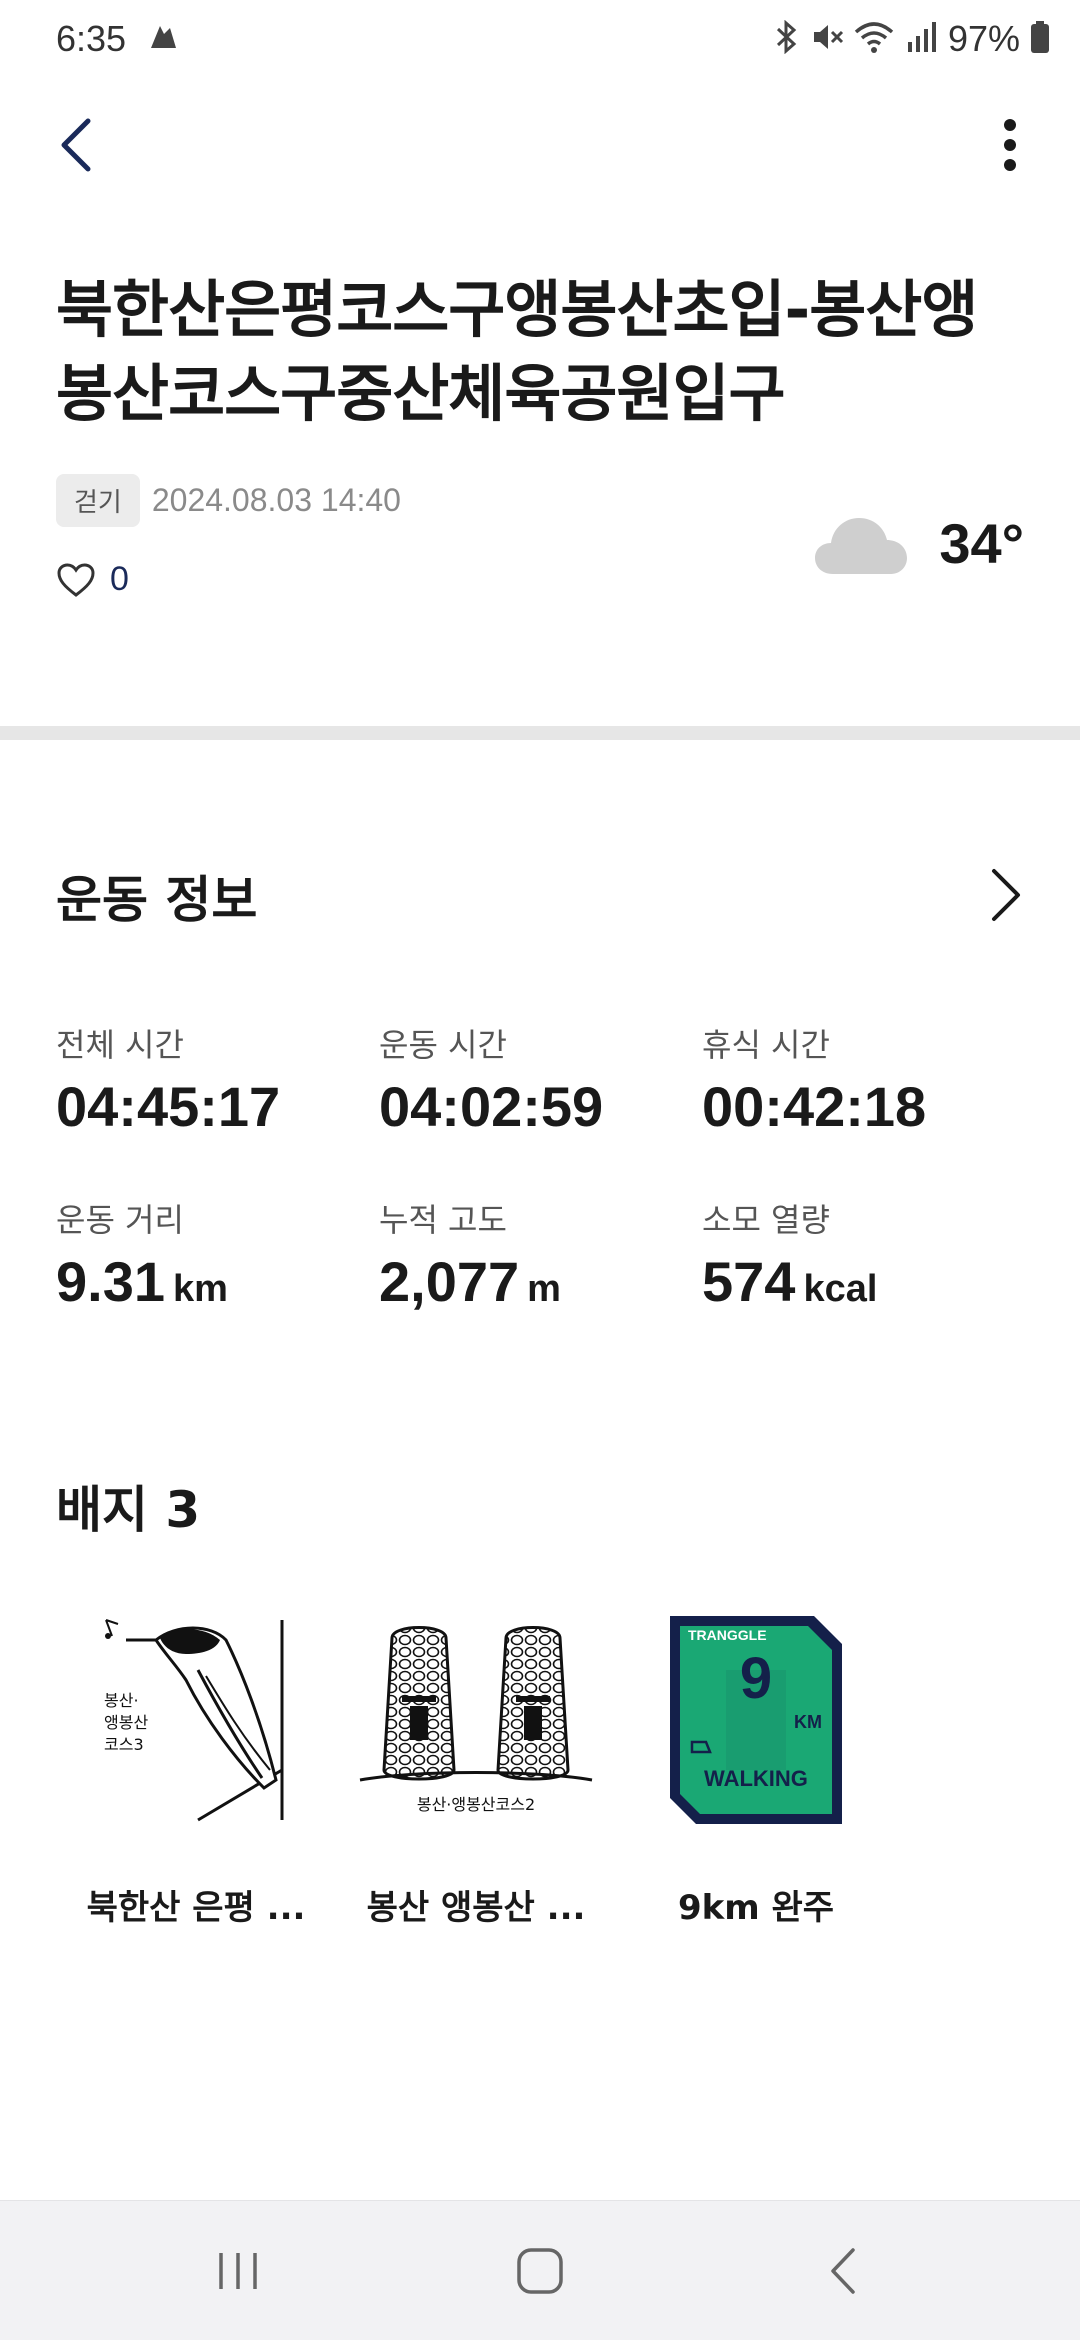 The height and width of the screenshot is (2340, 1080). I want to click on stat-calories: 소모 열량 574 kcal, so click(863, 1254).